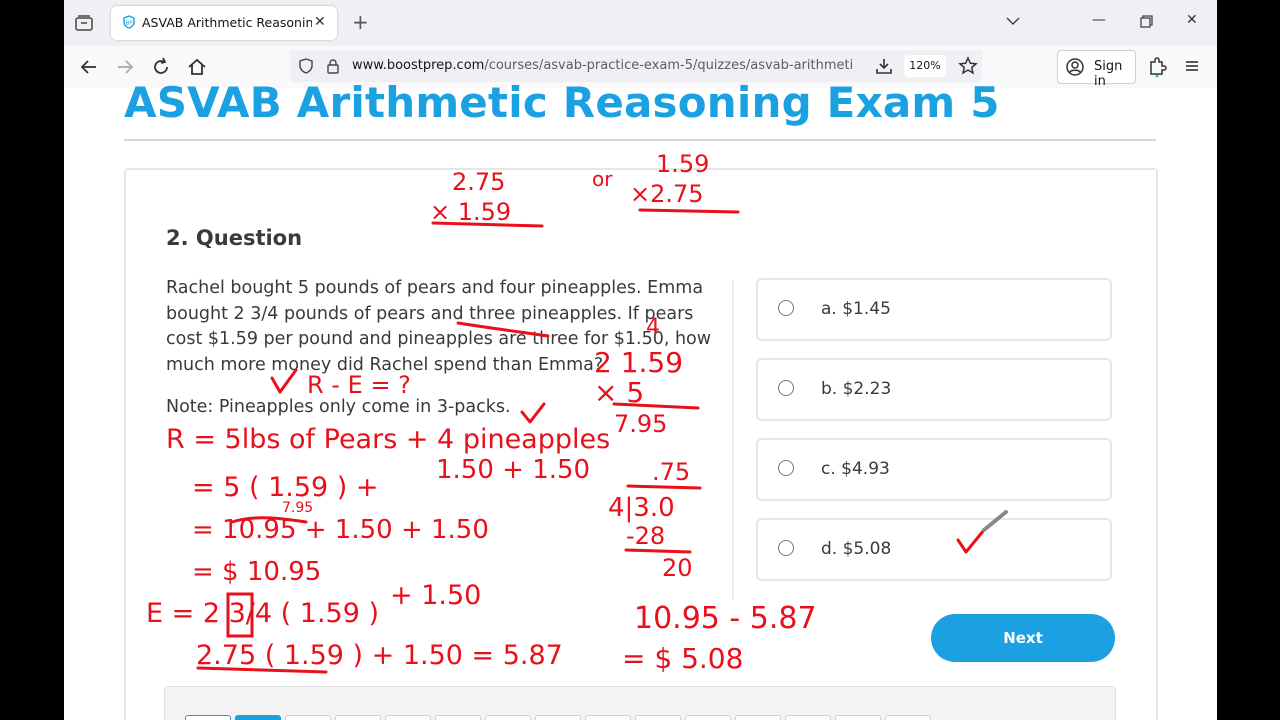  What do you see at coordinates (856, 309) in the screenshot?
I see `answer-label: a. $1.45` at bounding box center [856, 309].